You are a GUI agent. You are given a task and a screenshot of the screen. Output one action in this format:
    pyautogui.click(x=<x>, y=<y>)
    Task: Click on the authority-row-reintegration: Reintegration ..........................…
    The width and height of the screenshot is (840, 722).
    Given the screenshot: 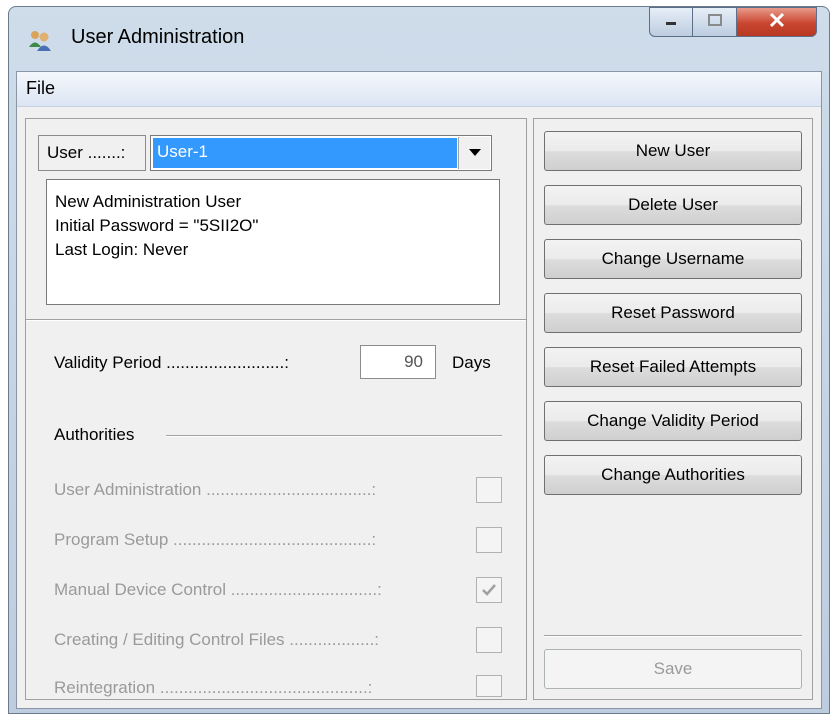 What is the action you would take?
    pyautogui.click(x=279, y=687)
    